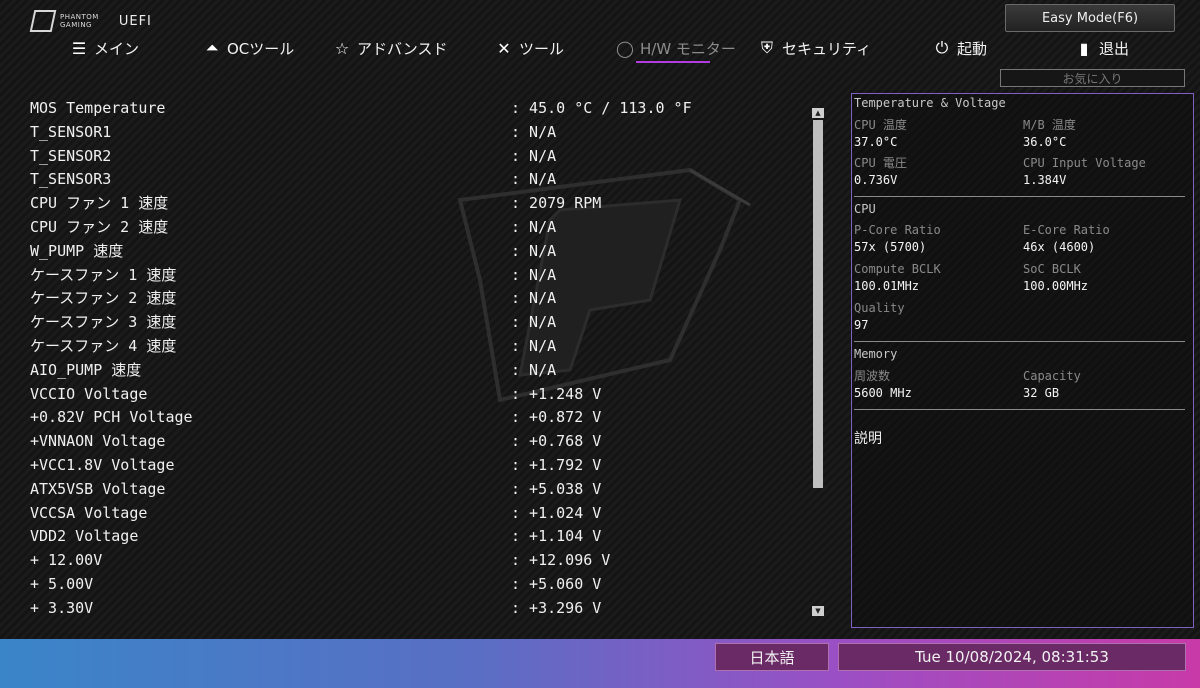 Image resolution: width=1200 pixels, height=688 pixels. What do you see at coordinates (420, 109) in the screenshot?
I see `monitor-row: MOS Temperature: 45.0 °C / 113.0 °F` at bounding box center [420, 109].